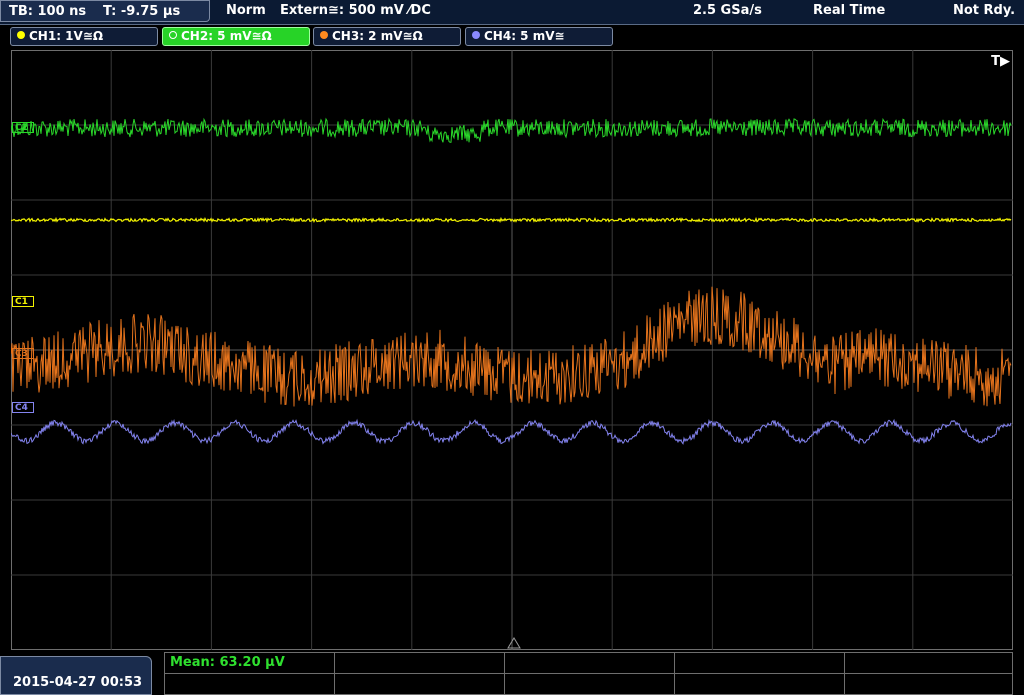 This screenshot has height=695, width=1024. What do you see at coordinates (1000, 61) in the screenshot?
I see `trigger-position-icon: T▶` at bounding box center [1000, 61].